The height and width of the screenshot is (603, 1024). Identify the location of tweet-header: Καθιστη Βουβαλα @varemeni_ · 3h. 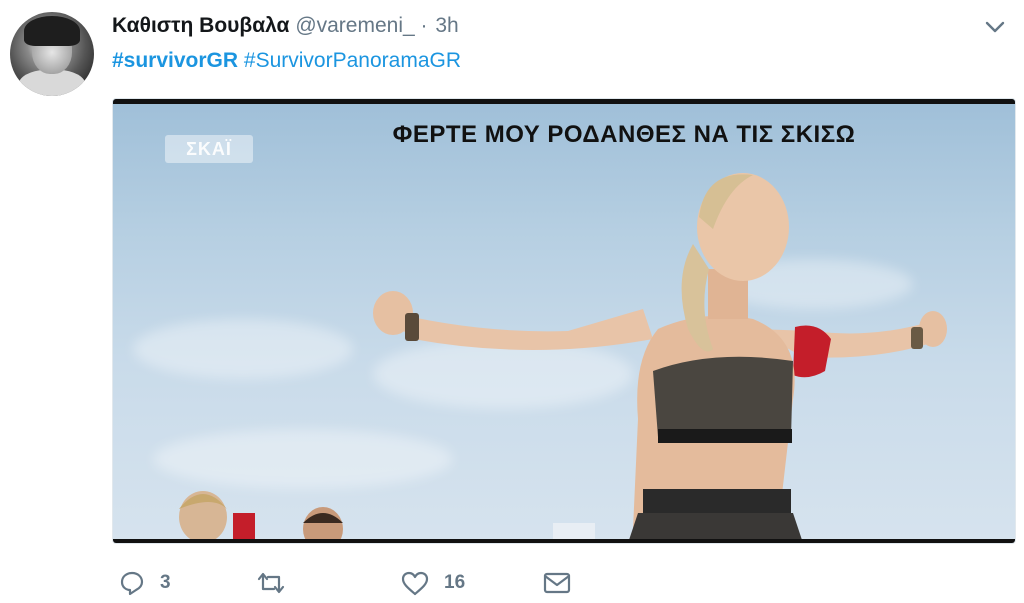
(285, 26).